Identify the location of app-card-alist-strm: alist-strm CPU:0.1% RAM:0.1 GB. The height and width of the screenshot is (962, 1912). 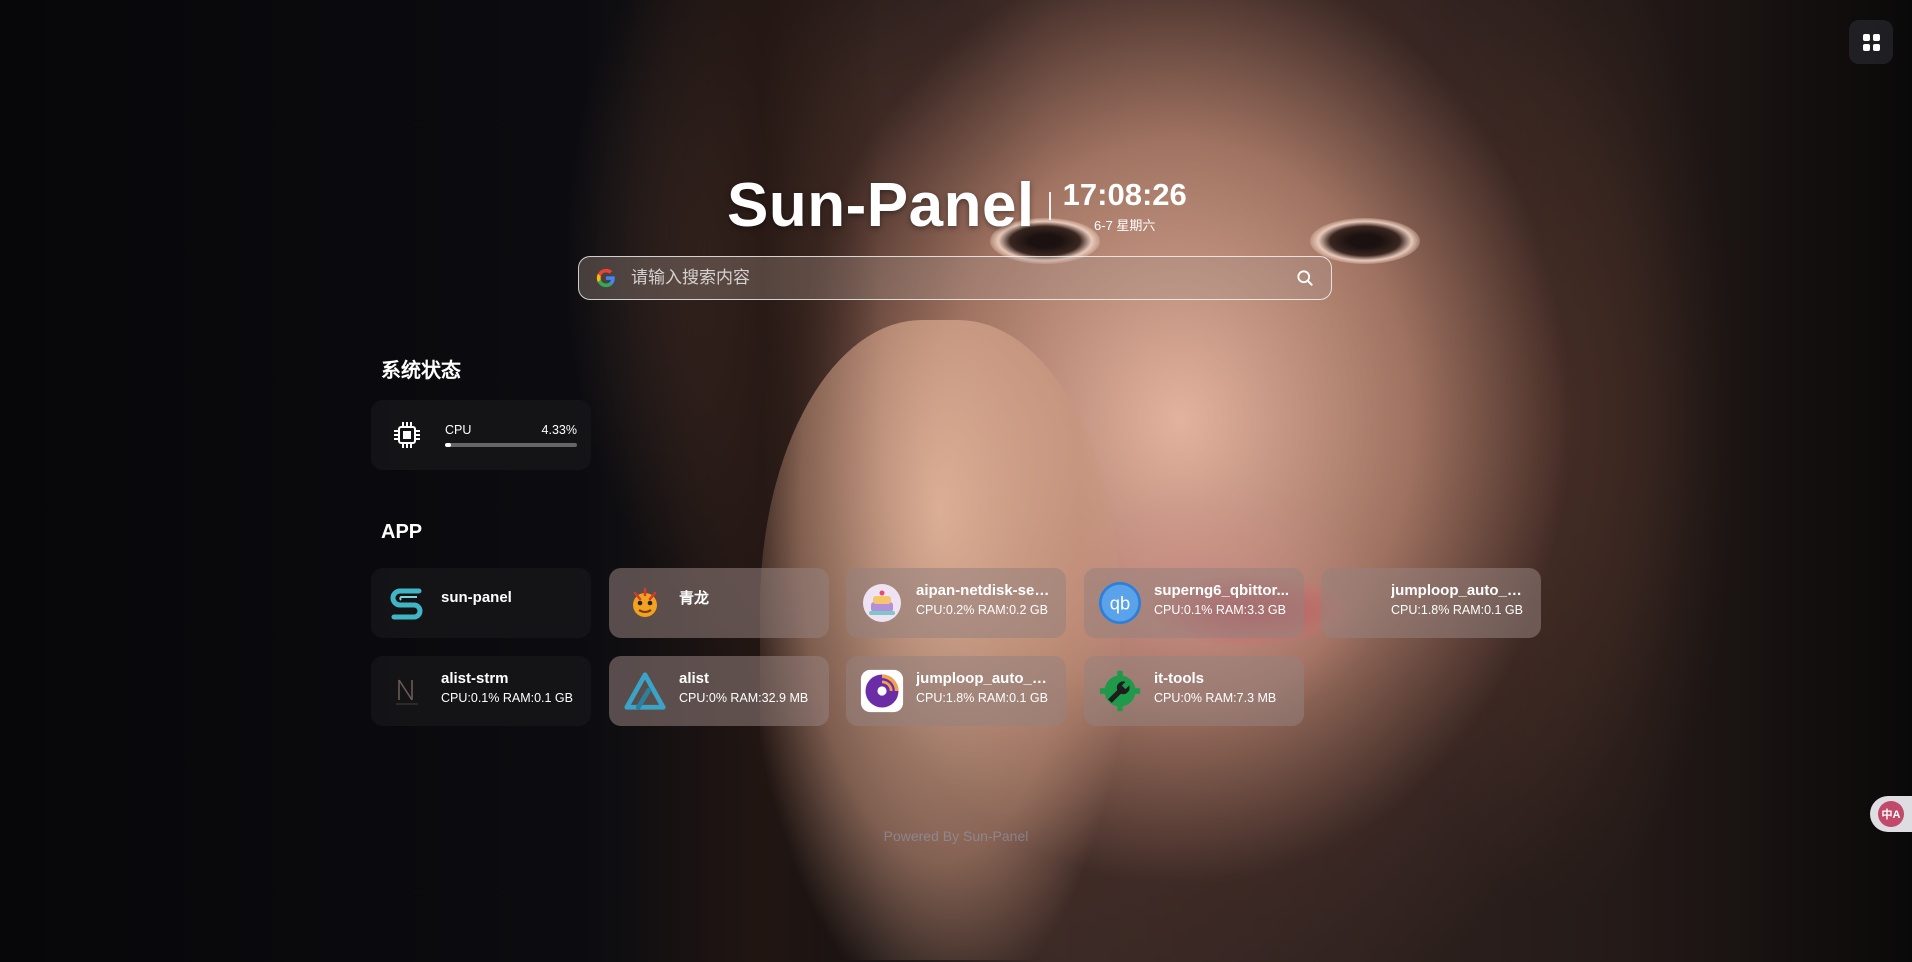
(481, 691).